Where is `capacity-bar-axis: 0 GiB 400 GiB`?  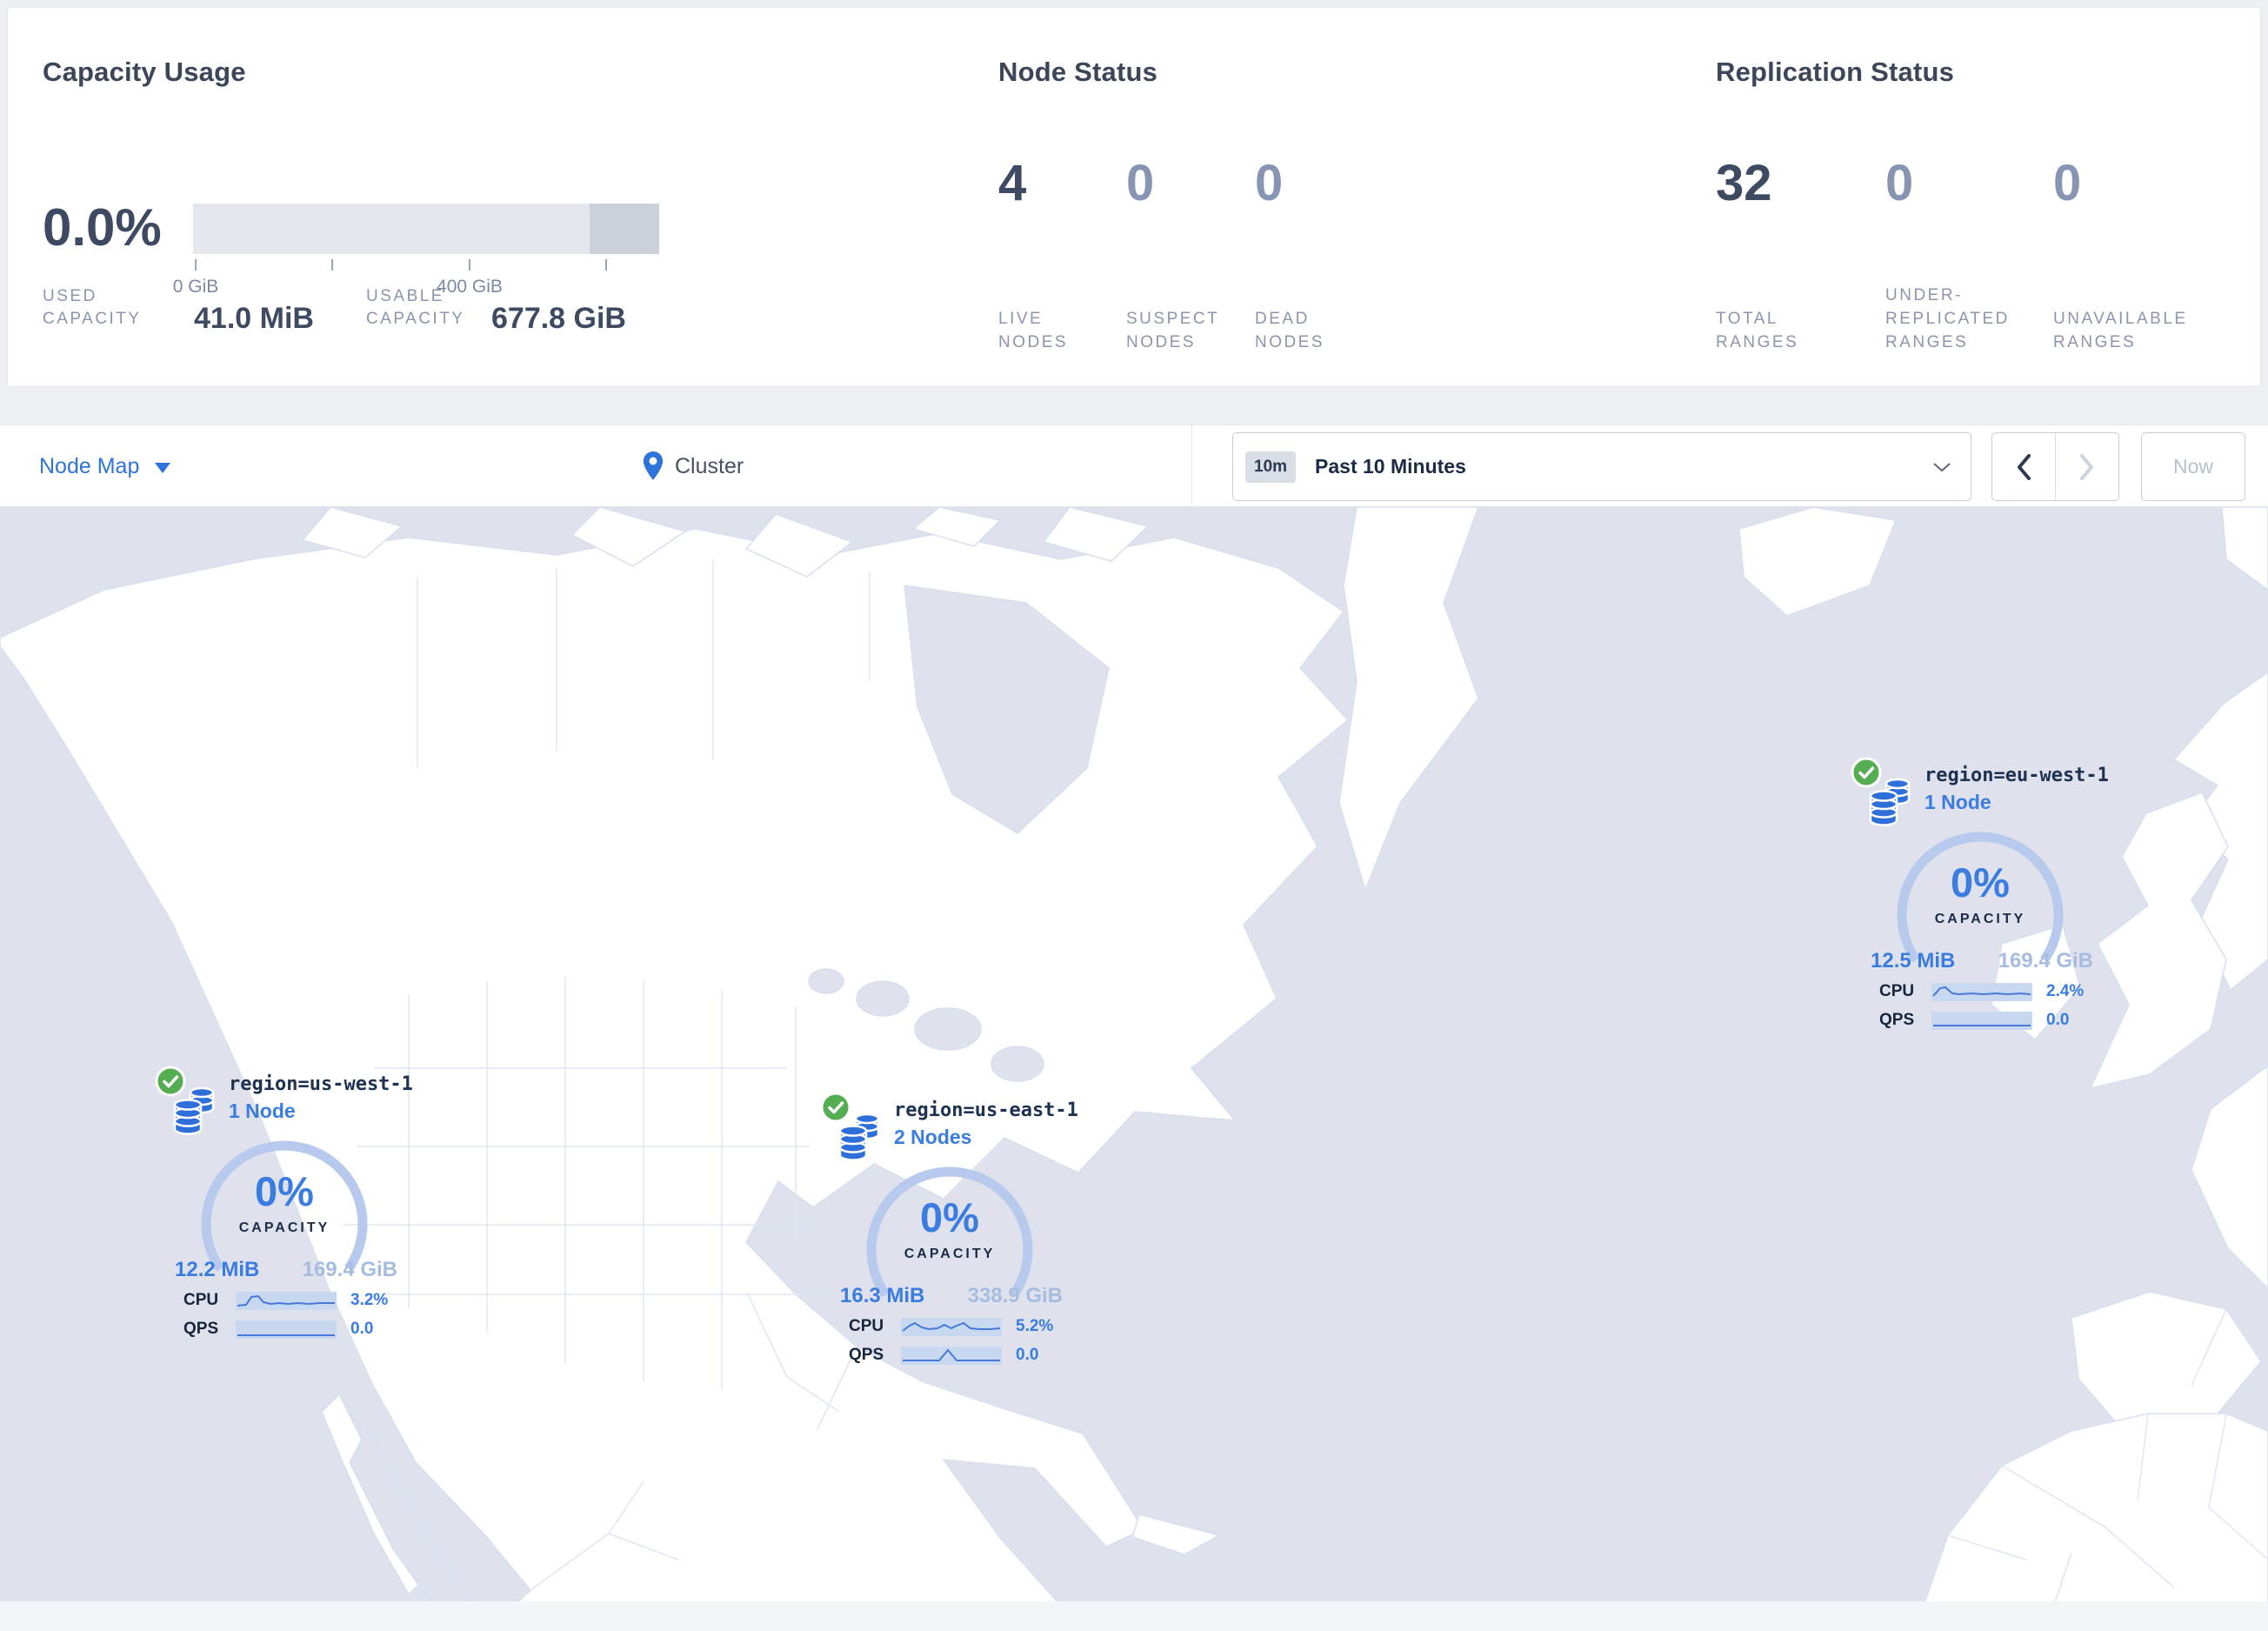 capacity-bar-axis: 0 GiB 400 GiB is located at coordinates (416, 278).